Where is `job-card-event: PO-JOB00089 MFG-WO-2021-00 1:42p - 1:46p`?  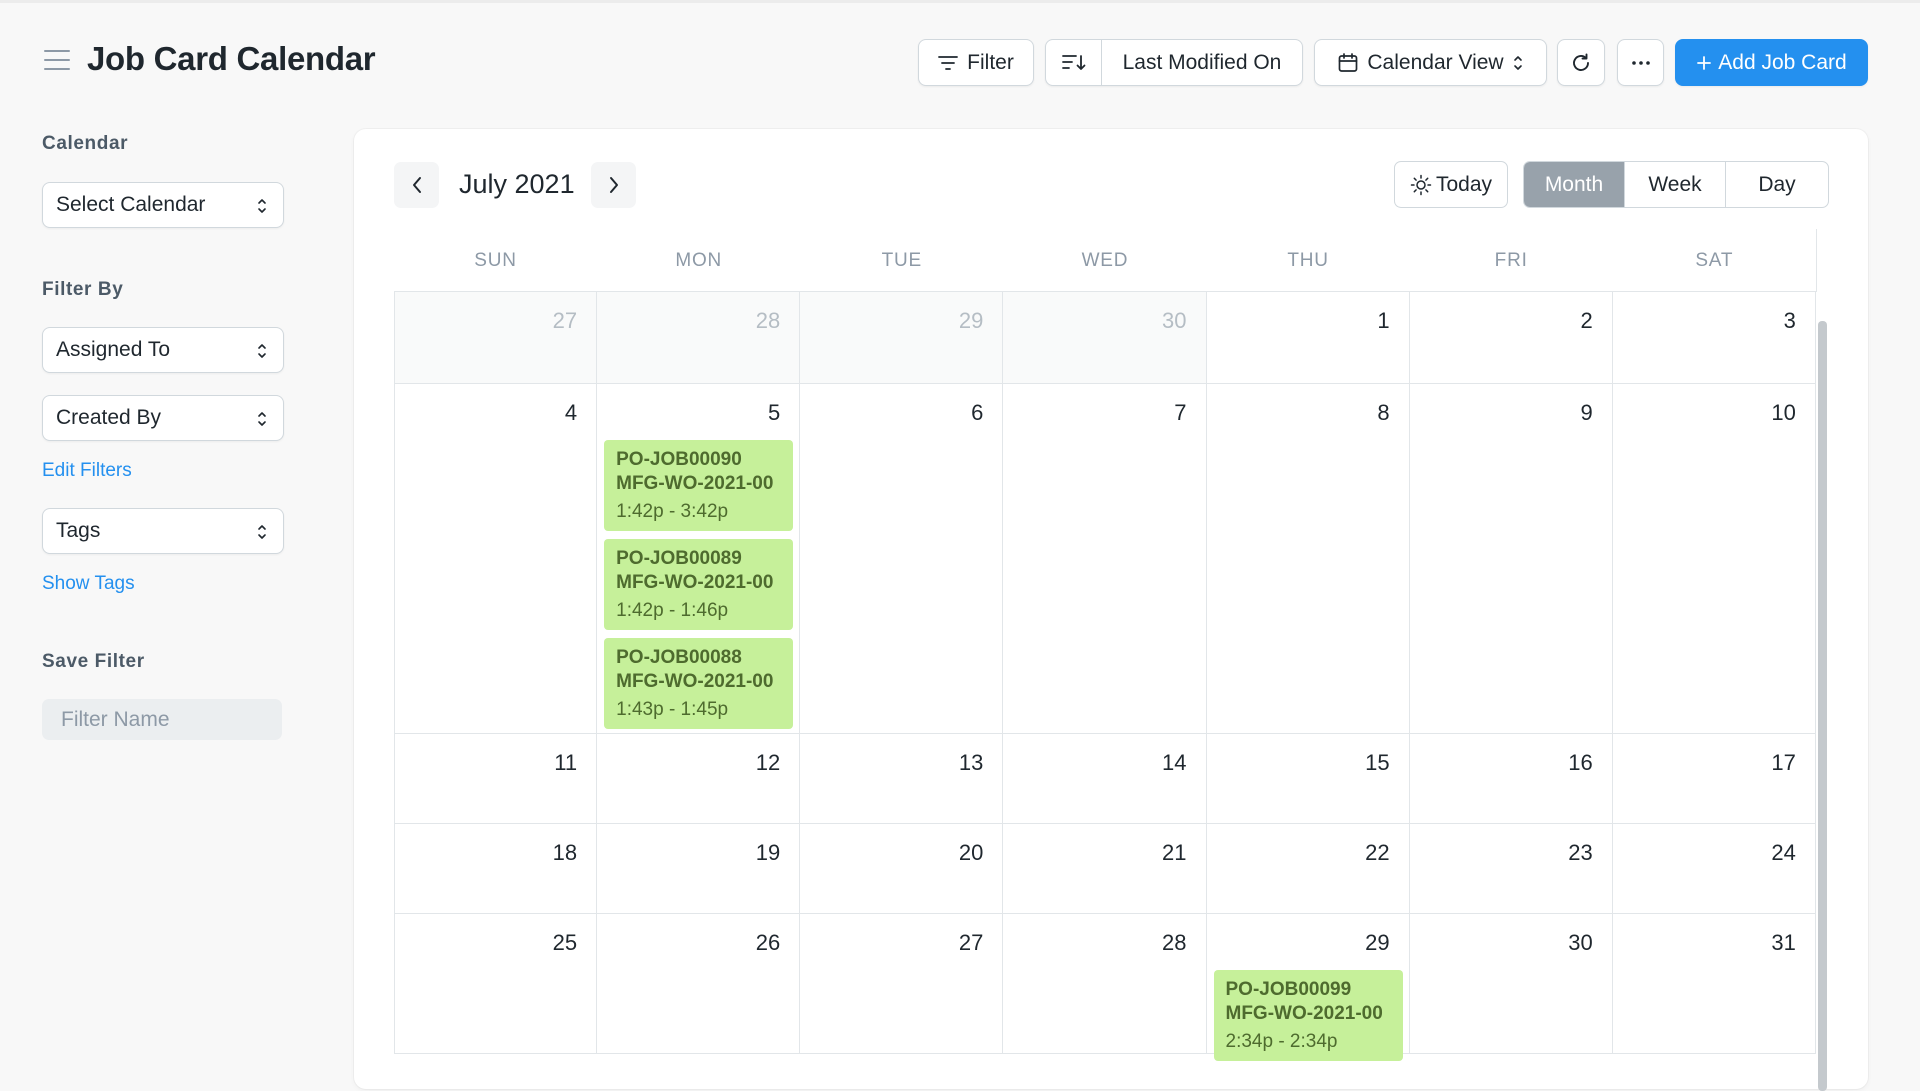
job-card-event: PO-JOB00089 MFG-WO-2021-00 1:42p - 1:46p is located at coordinates (699, 584).